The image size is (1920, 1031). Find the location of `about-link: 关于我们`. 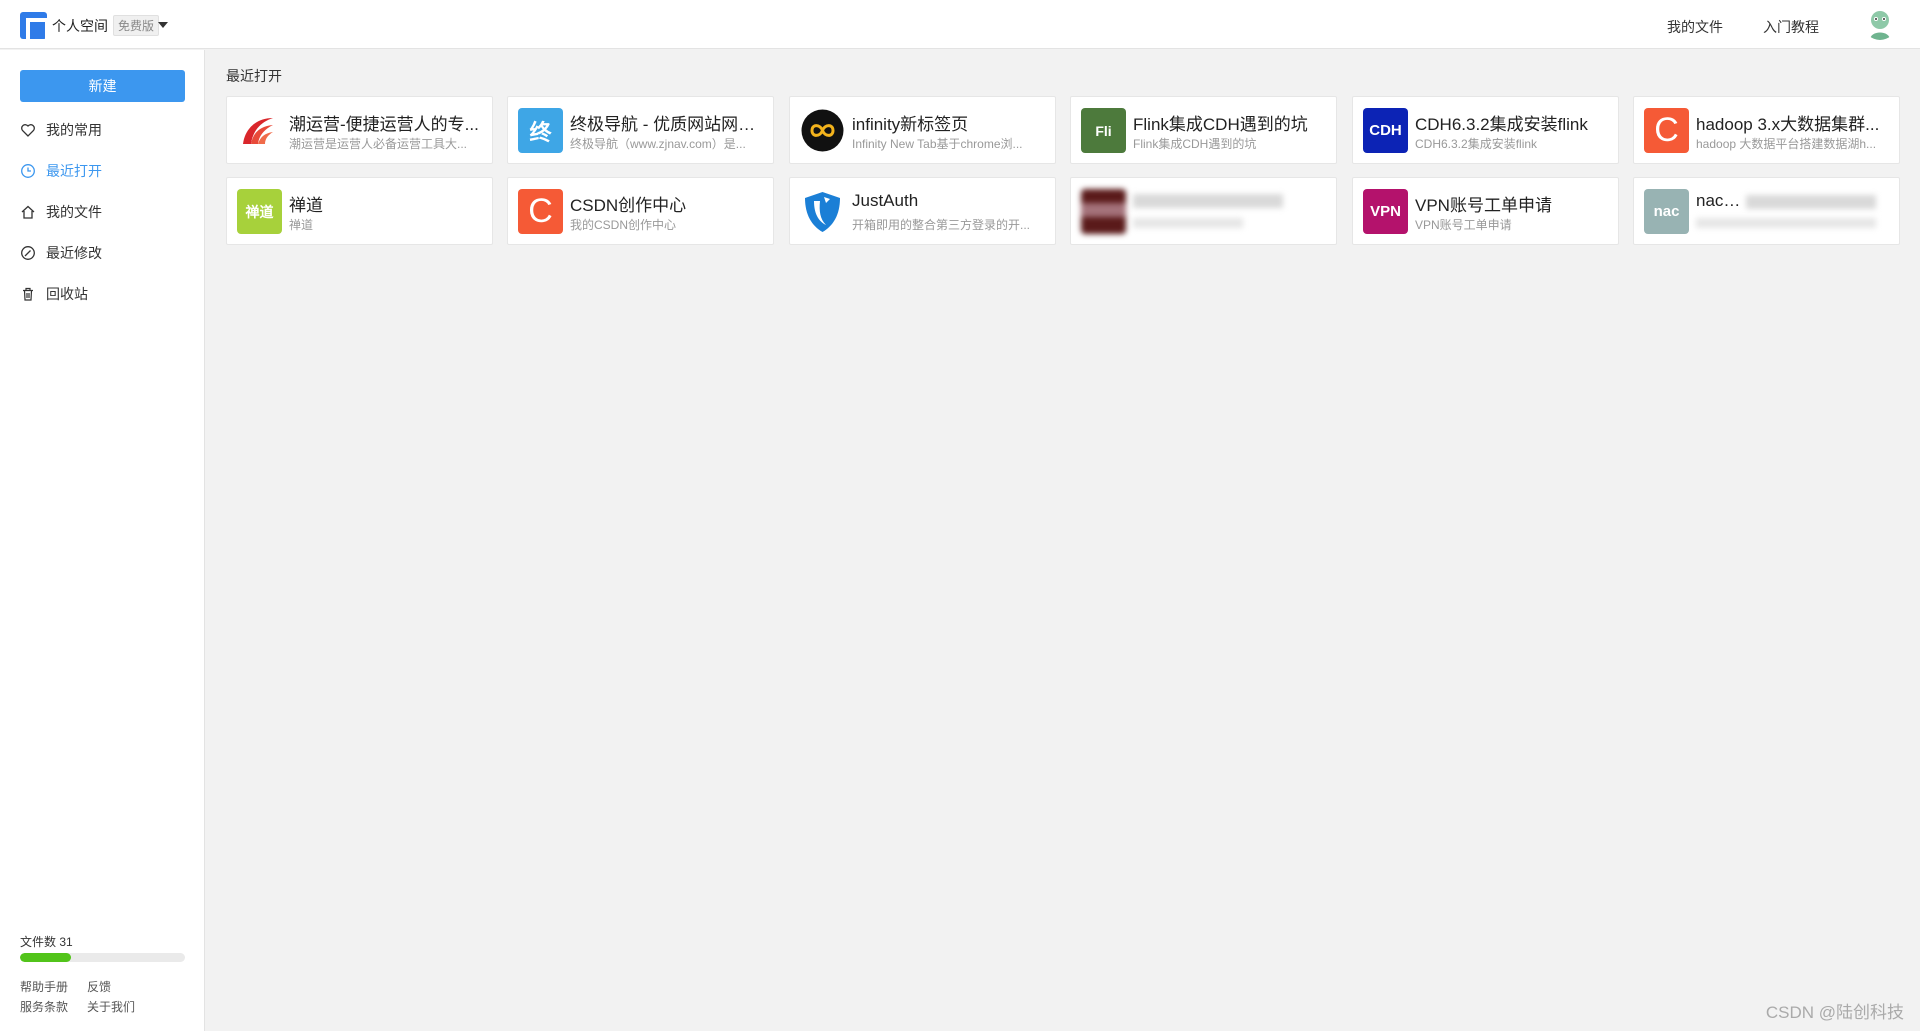

about-link: 关于我们 is located at coordinates (111, 1006).